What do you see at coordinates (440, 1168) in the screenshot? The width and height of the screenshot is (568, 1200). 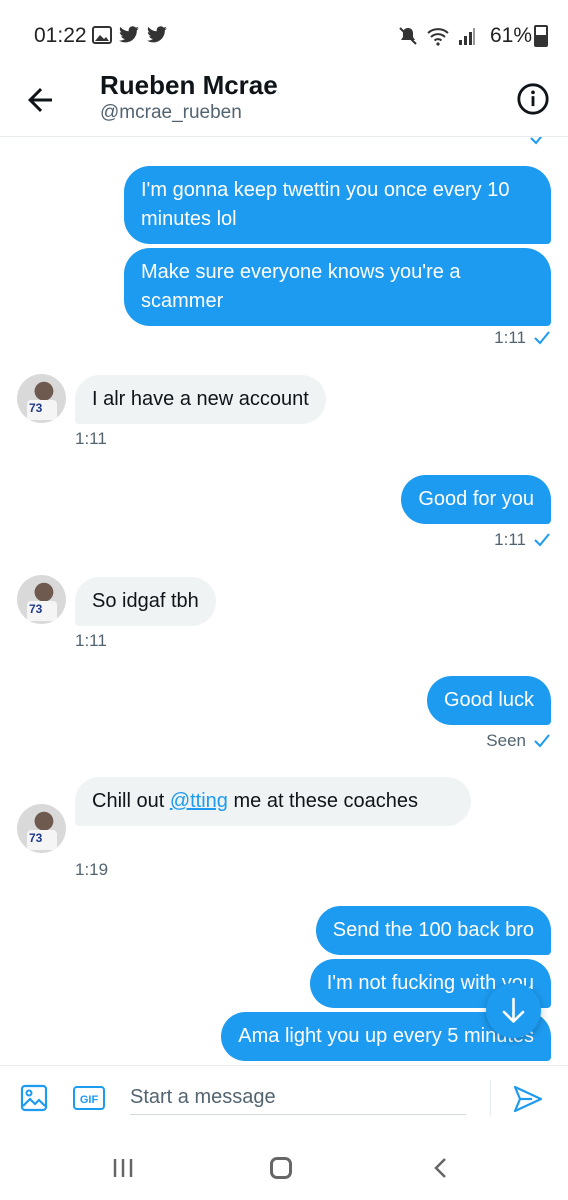 I see `nav-back-icon` at bounding box center [440, 1168].